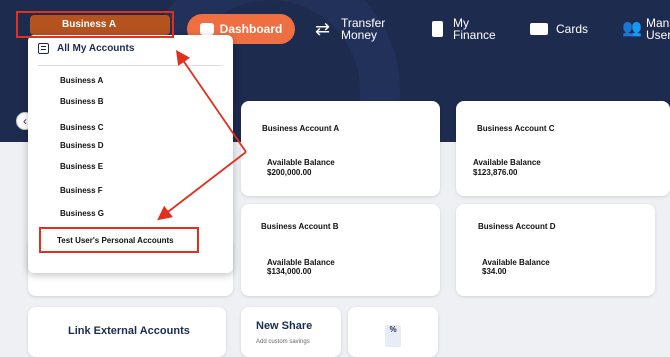 Image resolution: width=670 pixels, height=357 pixels. I want to click on annotation-arrows, so click(202, 135).